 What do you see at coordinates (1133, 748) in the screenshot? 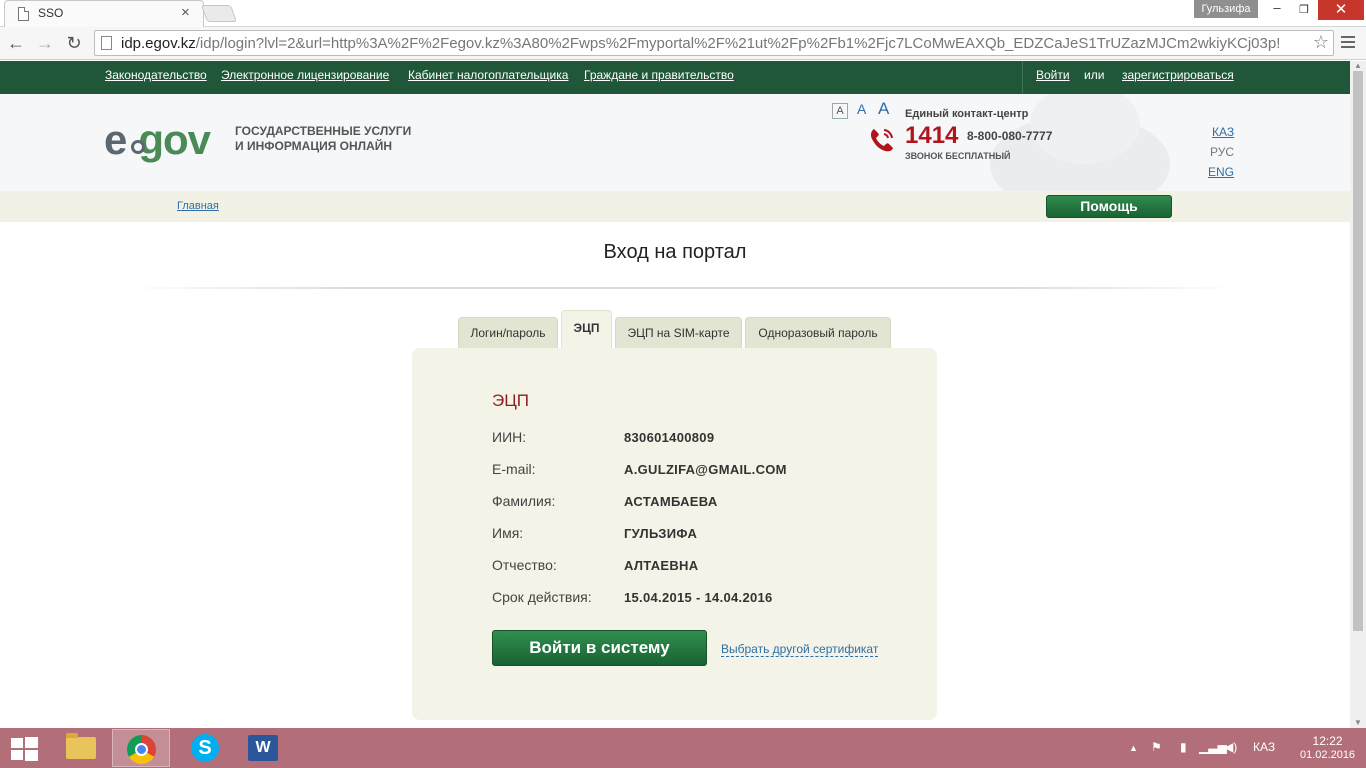
I see `show-hidden-icons-icon: ▲` at bounding box center [1133, 748].